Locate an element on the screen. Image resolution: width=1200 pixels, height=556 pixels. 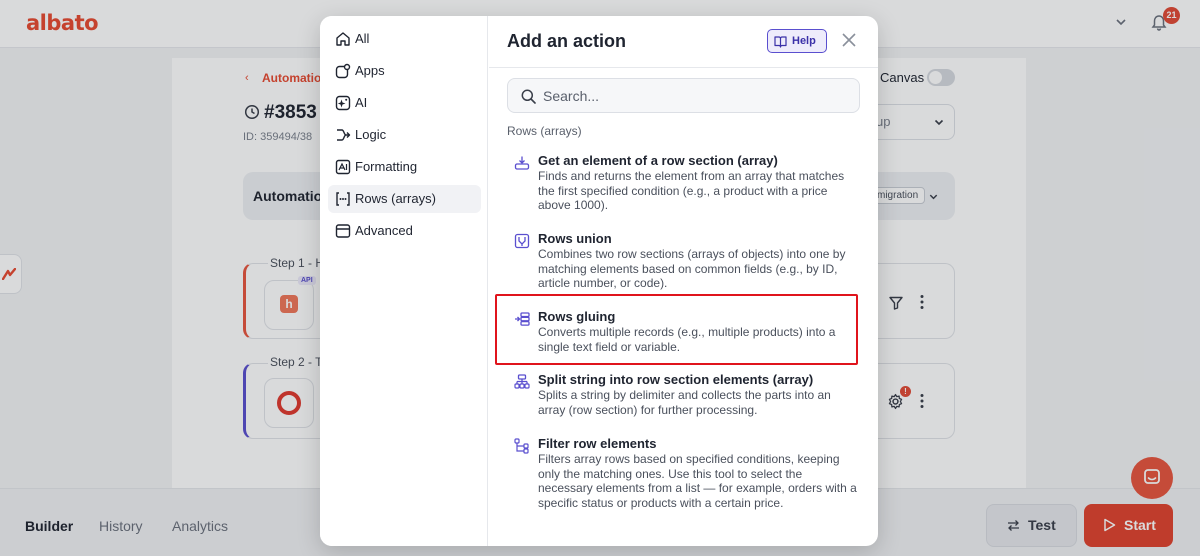
category-label: Apps is located at coordinates (370, 70).